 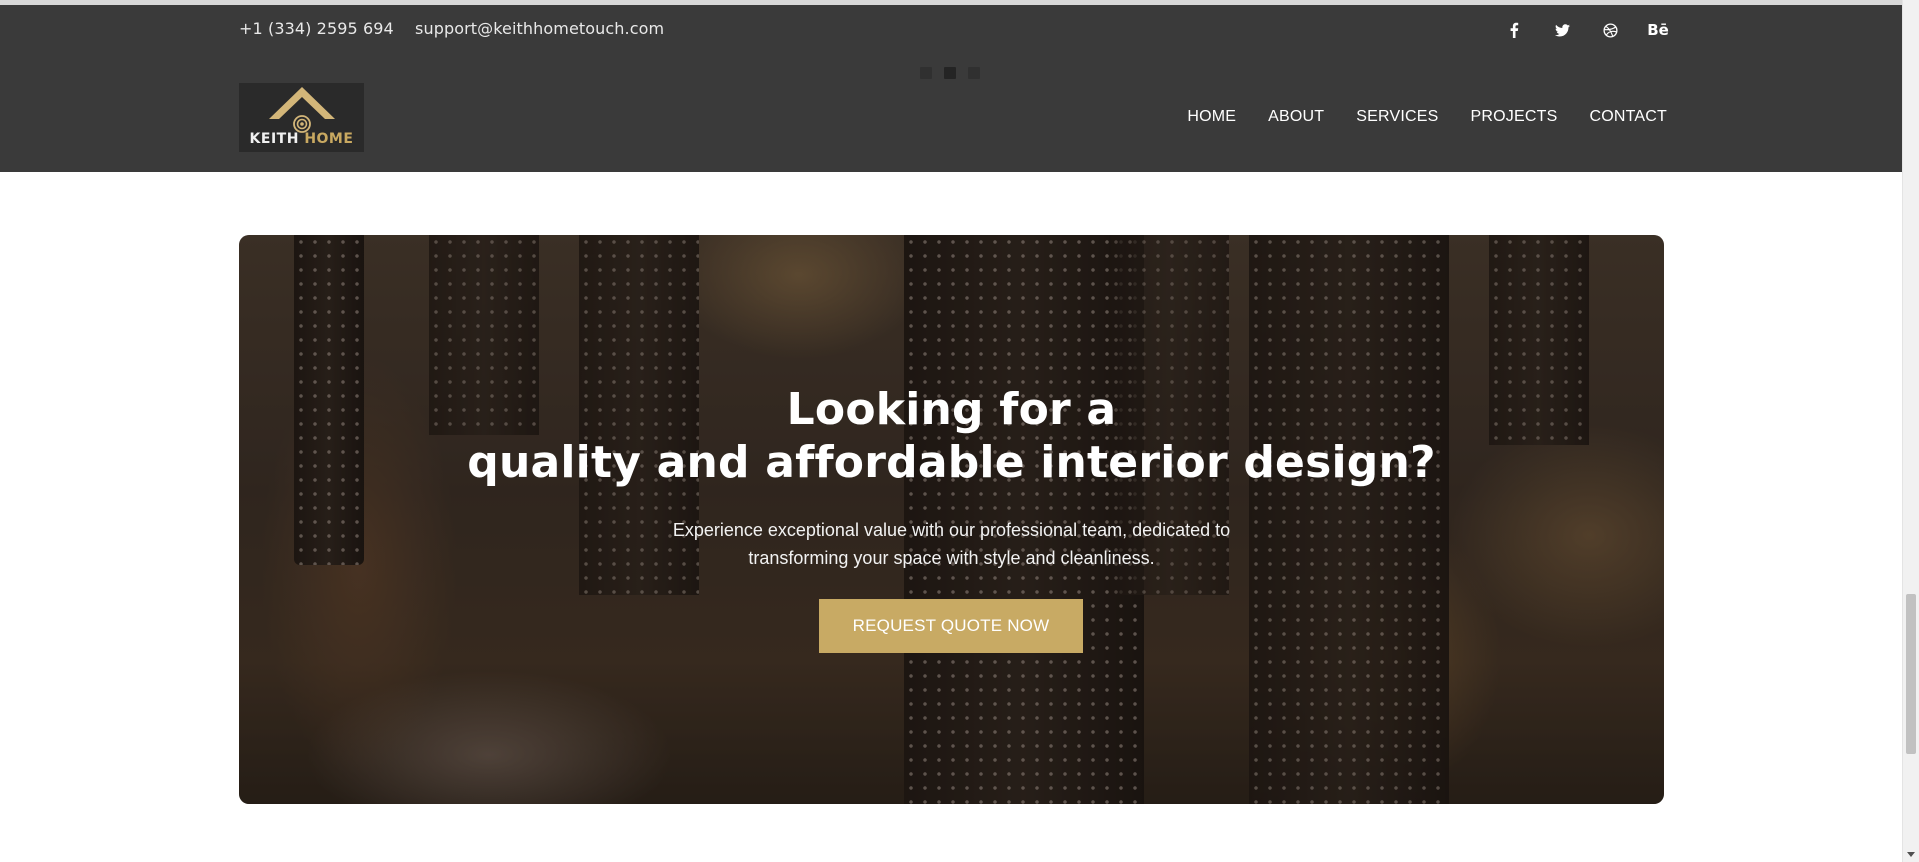 I want to click on logo-text: KEITH HOME, so click(x=302, y=139).